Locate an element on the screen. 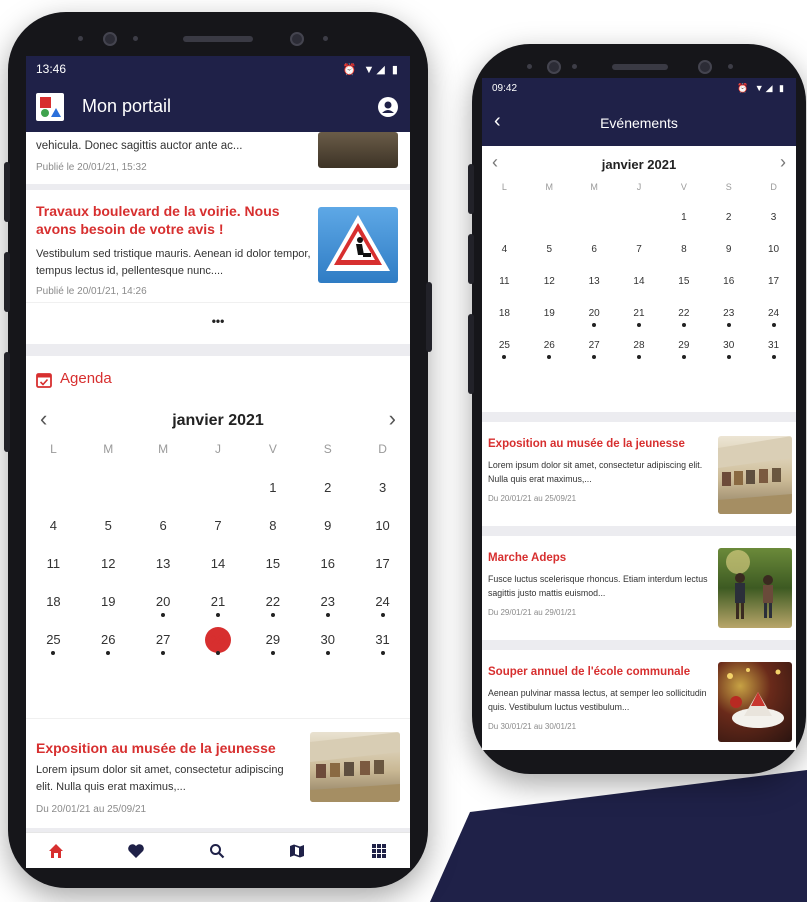 This screenshot has height=902, width=807. roadwork-sign-image is located at coordinates (358, 245).